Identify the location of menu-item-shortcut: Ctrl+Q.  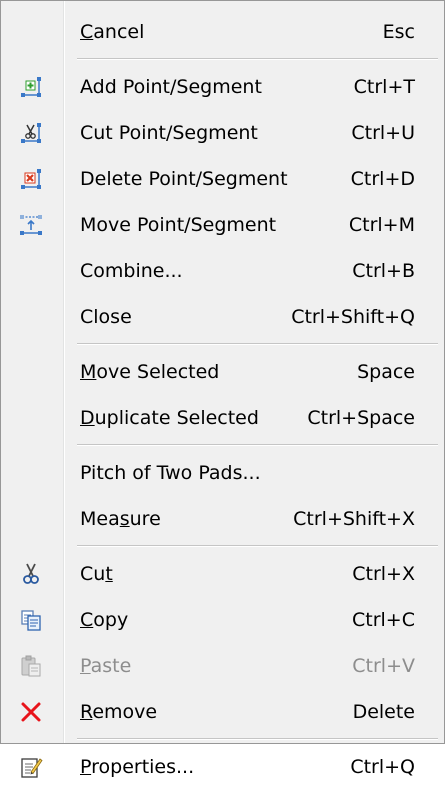
(382, 767).